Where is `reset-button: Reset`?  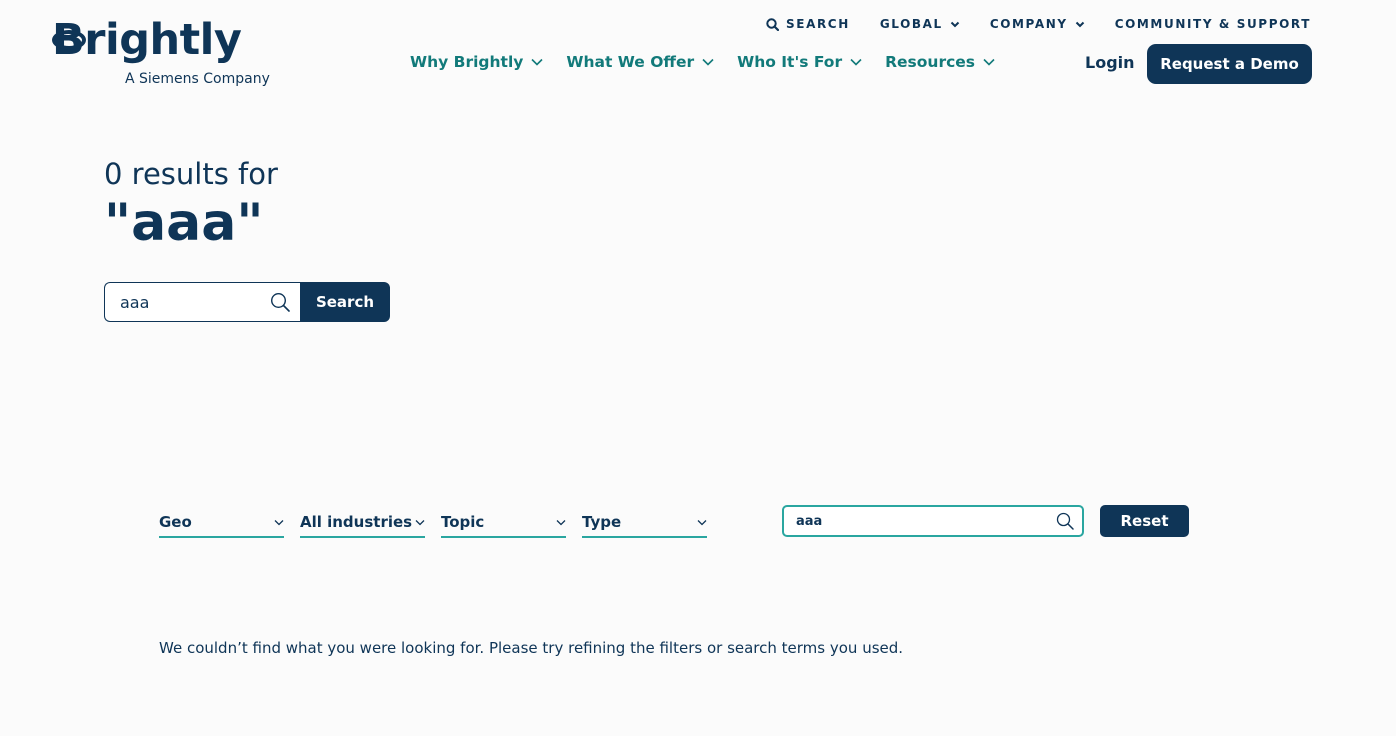 reset-button: Reset is located at coordinates (1144, 521).